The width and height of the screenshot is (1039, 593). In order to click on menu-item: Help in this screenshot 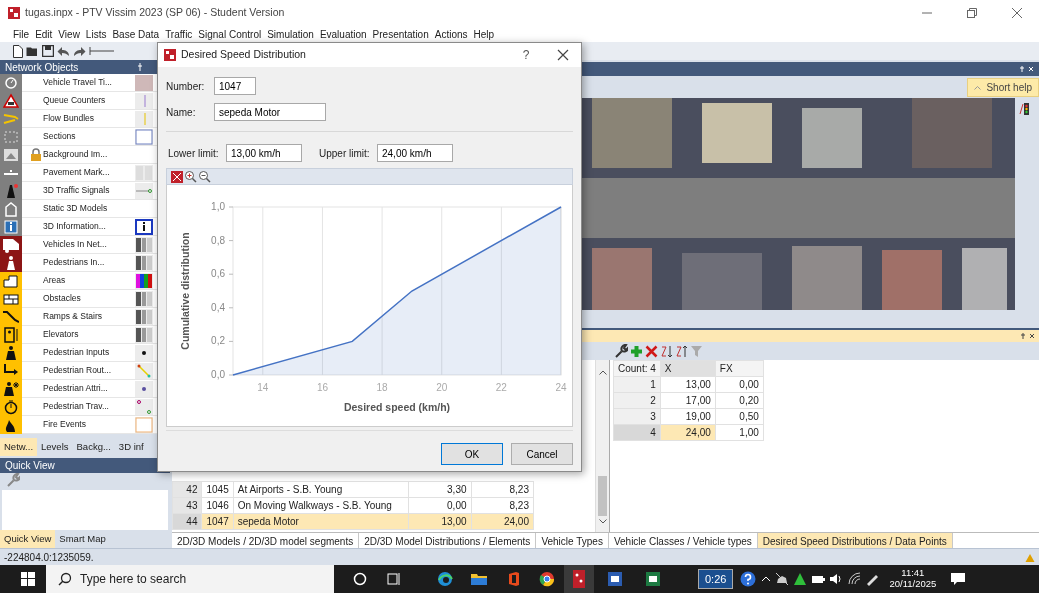, I will do `click(484, 34)`.